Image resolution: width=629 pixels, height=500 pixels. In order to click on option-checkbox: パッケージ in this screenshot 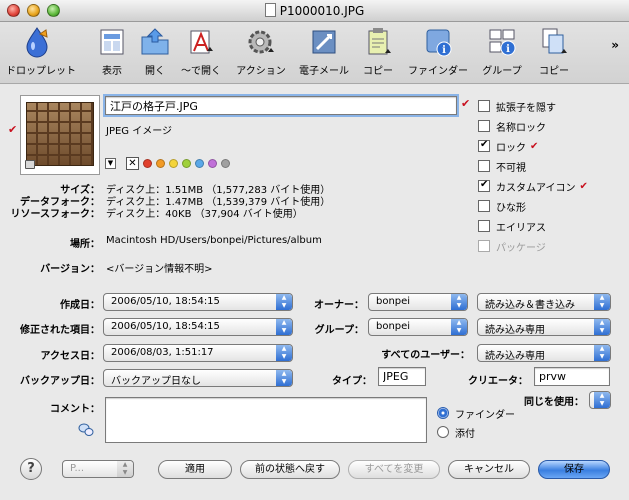, I will do `click(512, 246)`.